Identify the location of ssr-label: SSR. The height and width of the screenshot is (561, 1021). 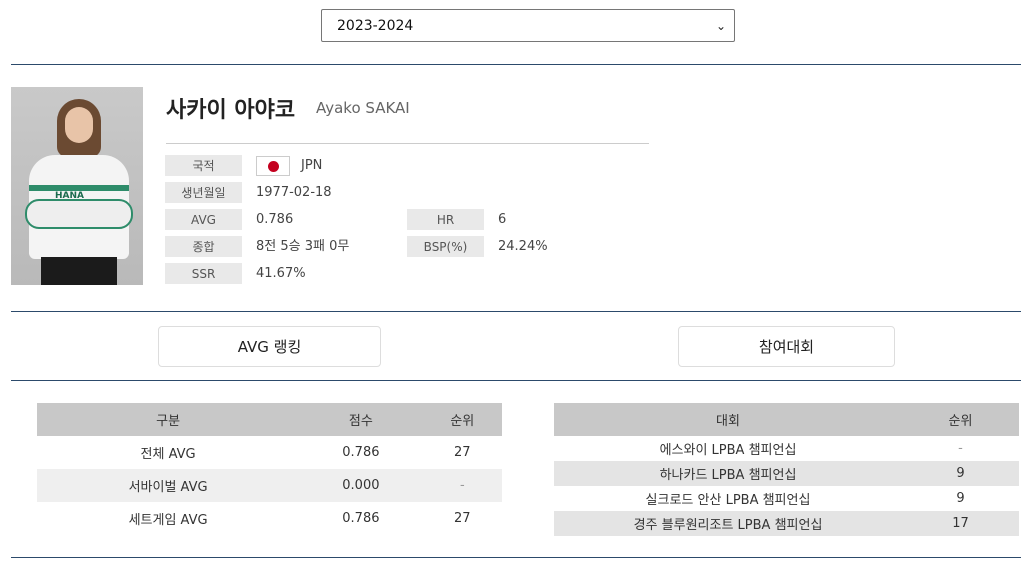
(203, 273).